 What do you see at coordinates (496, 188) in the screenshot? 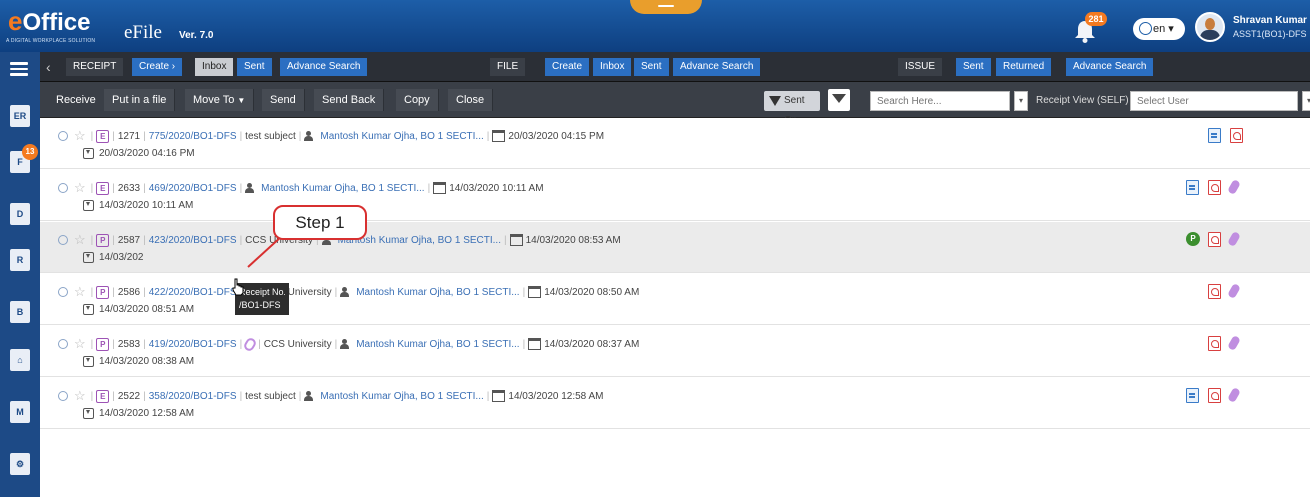
I see `sent-on-date: 14/03/2020 10:11 AM` at bounding box center [496, 188].